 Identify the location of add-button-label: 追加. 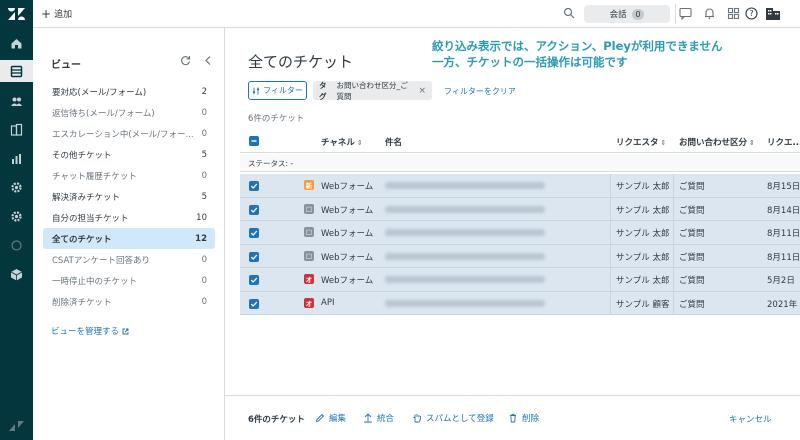
(63, 15).